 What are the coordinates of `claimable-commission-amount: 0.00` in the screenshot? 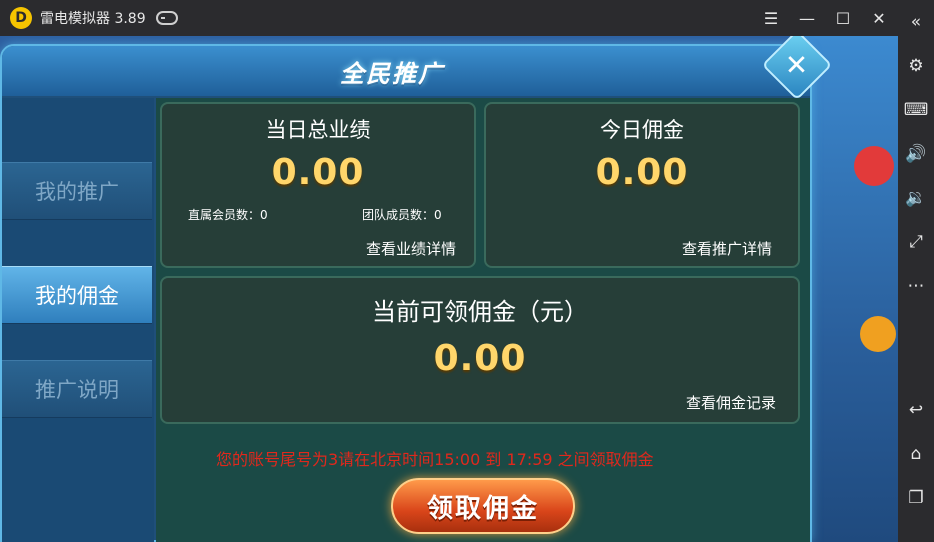 It's located at (480, 358).